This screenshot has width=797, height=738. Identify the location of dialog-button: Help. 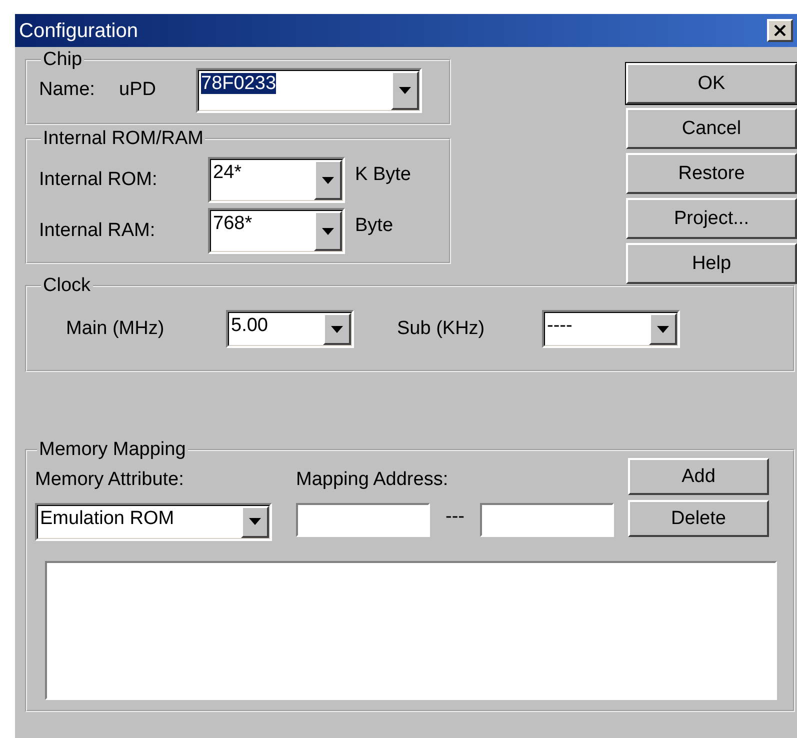
(711, 263).